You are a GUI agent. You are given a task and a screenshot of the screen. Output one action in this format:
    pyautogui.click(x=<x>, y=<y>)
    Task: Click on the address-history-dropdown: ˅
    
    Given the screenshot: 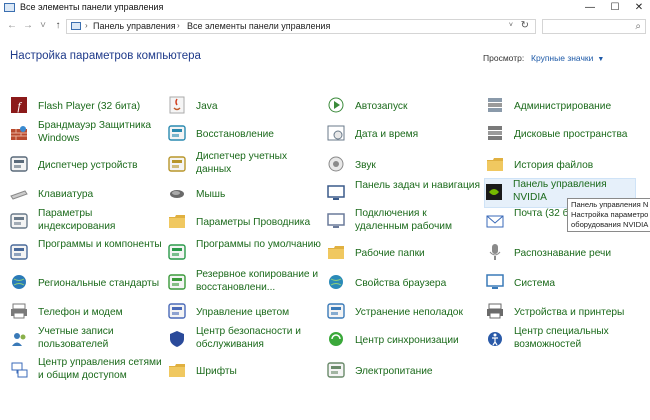 What is the action you would take?
    pyautogui.click(x=511, y=25)
    